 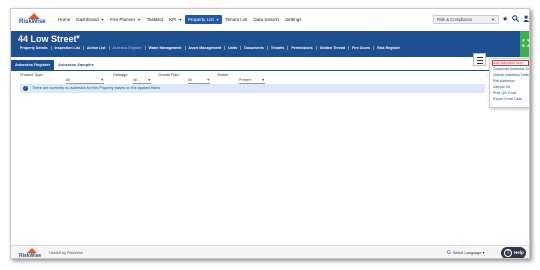 I want to click on footer-brand-name: RiskWise, so click(x=30, y=256).